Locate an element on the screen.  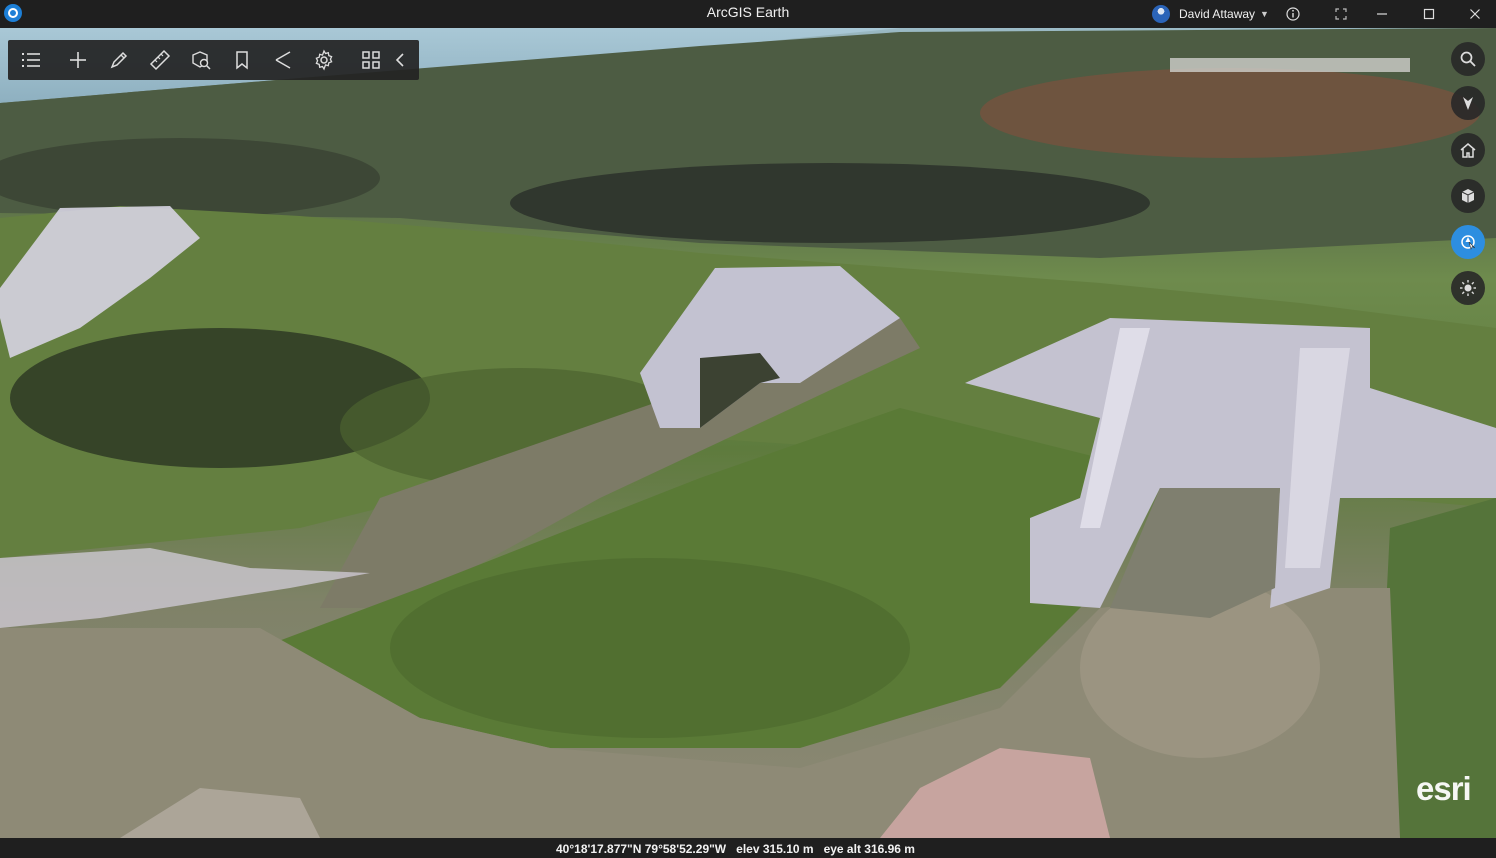
fullscreen-icon is located at coordinates (1341, 14).